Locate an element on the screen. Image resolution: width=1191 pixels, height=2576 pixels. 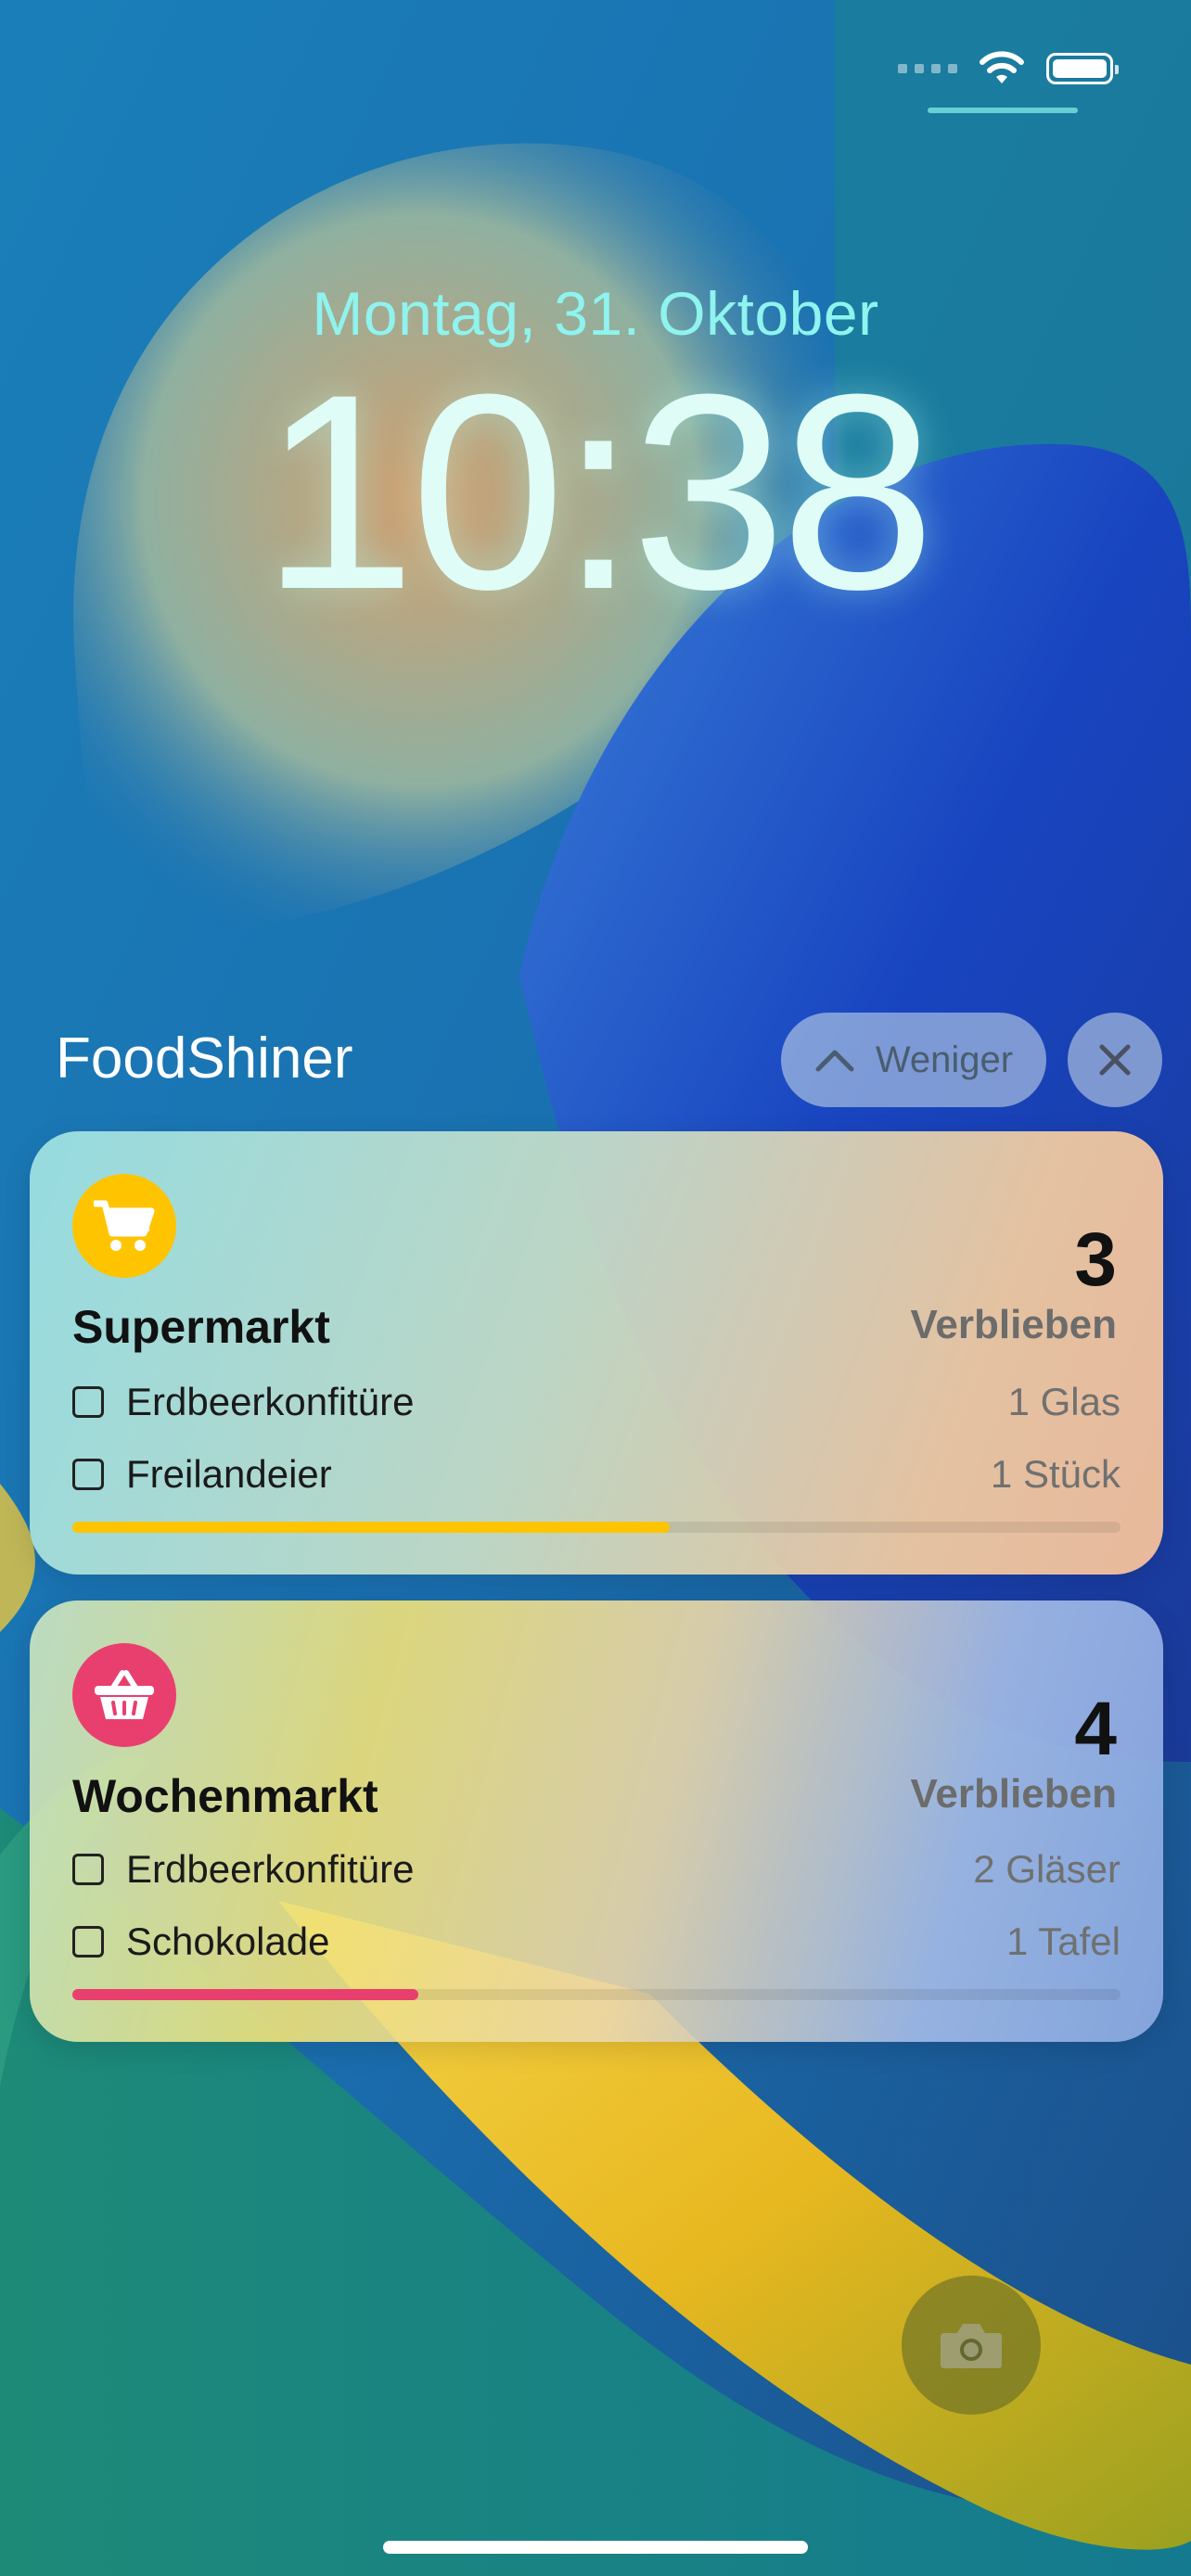
camera-button is located at coordinates (971, 2345).